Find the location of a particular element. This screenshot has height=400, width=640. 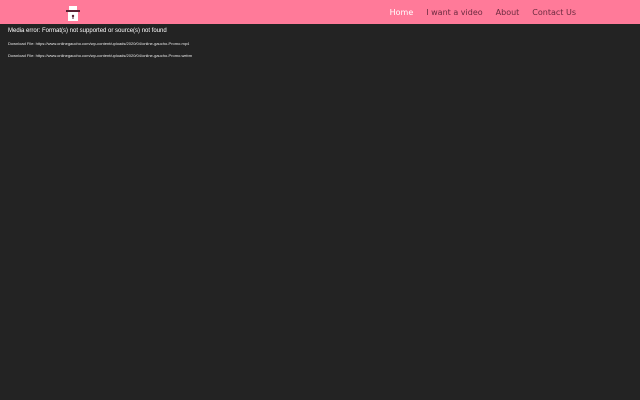

nav-contact-us-link: Contact Us is located at coordinates (554, 12).